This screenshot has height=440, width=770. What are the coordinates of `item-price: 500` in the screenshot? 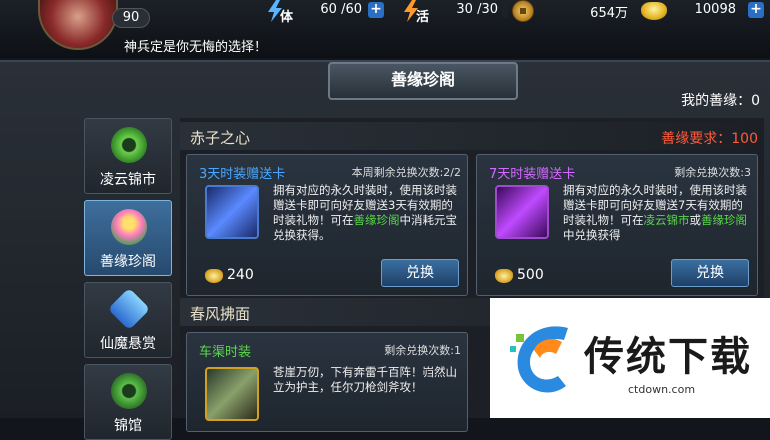 It's located at (530, 275).